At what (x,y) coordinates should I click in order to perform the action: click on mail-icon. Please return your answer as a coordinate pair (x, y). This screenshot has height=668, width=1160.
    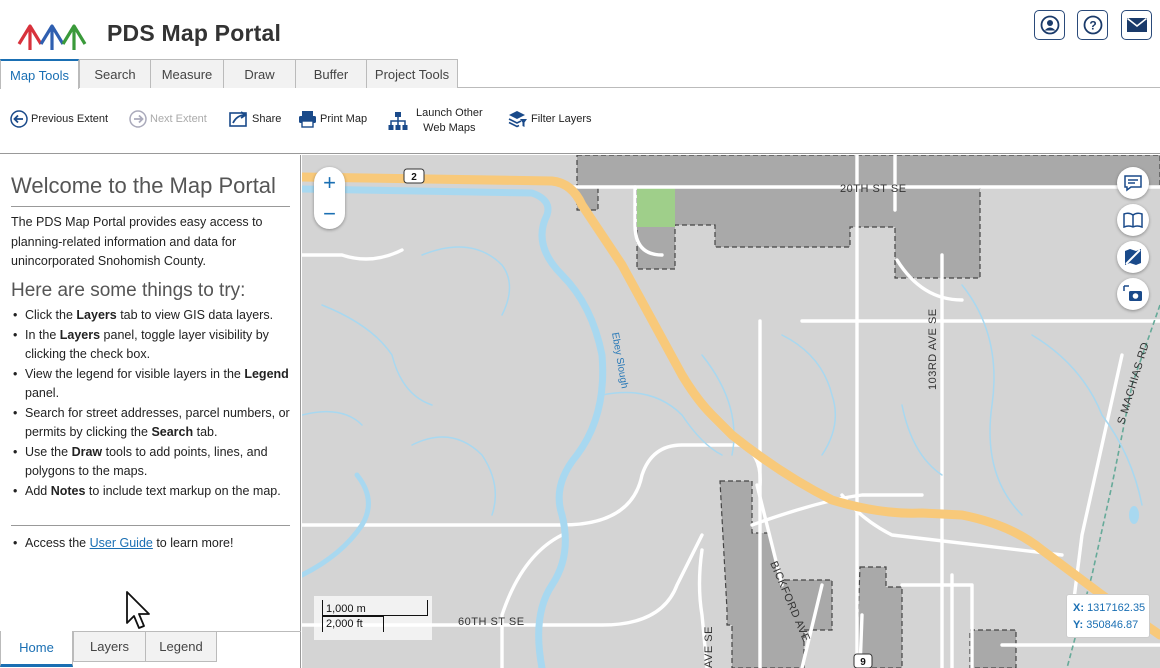
    Looking at the image, I should click on (1136, 24).